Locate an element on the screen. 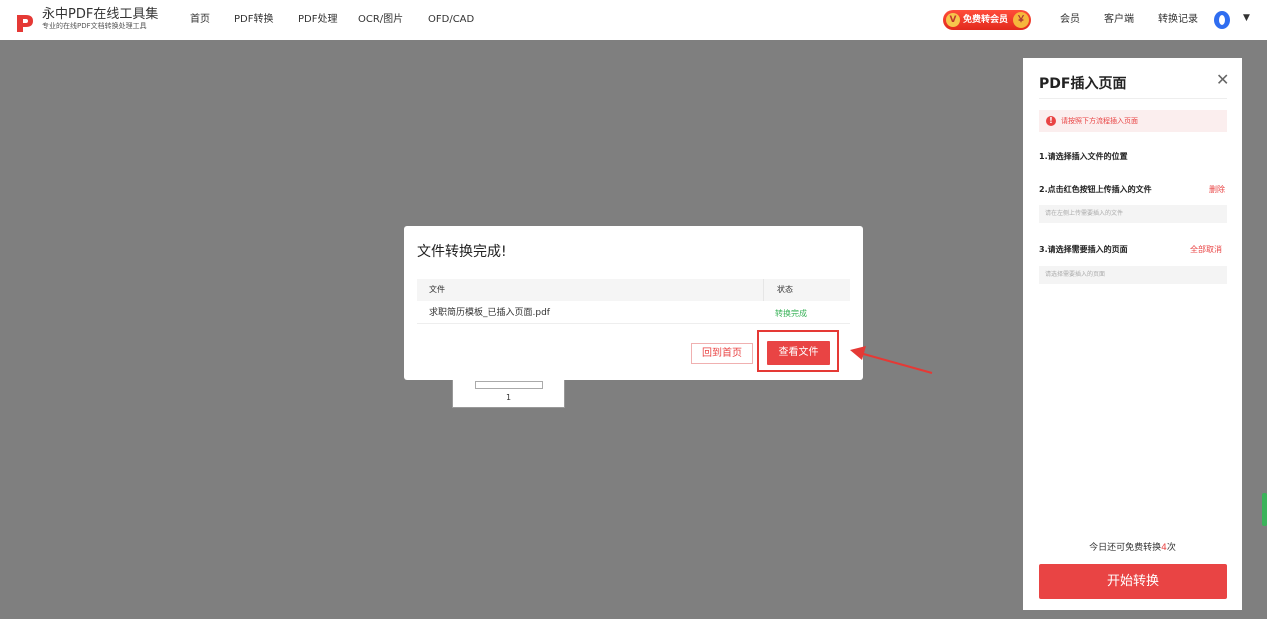 Image resolution: width=1267 pixels, height=619 pixels. remaining-count-text: 今日还可免费转换4次 is located at coordinates (1132, 548).